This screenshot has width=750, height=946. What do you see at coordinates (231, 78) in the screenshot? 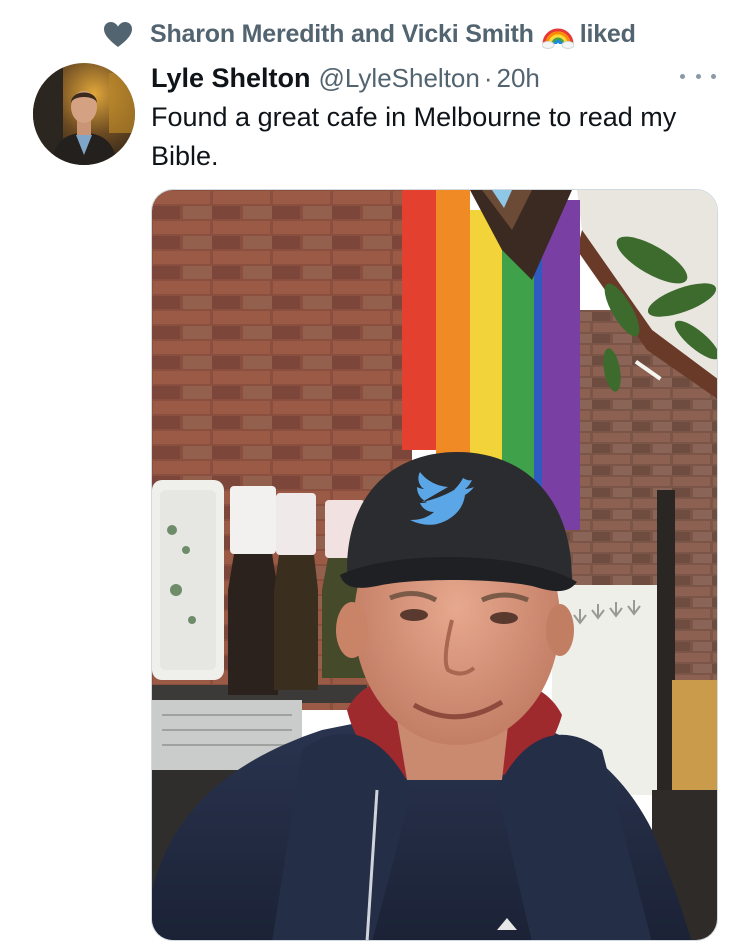
I see `display-name: Lyle Shelton` at bounding box center [231, 78].